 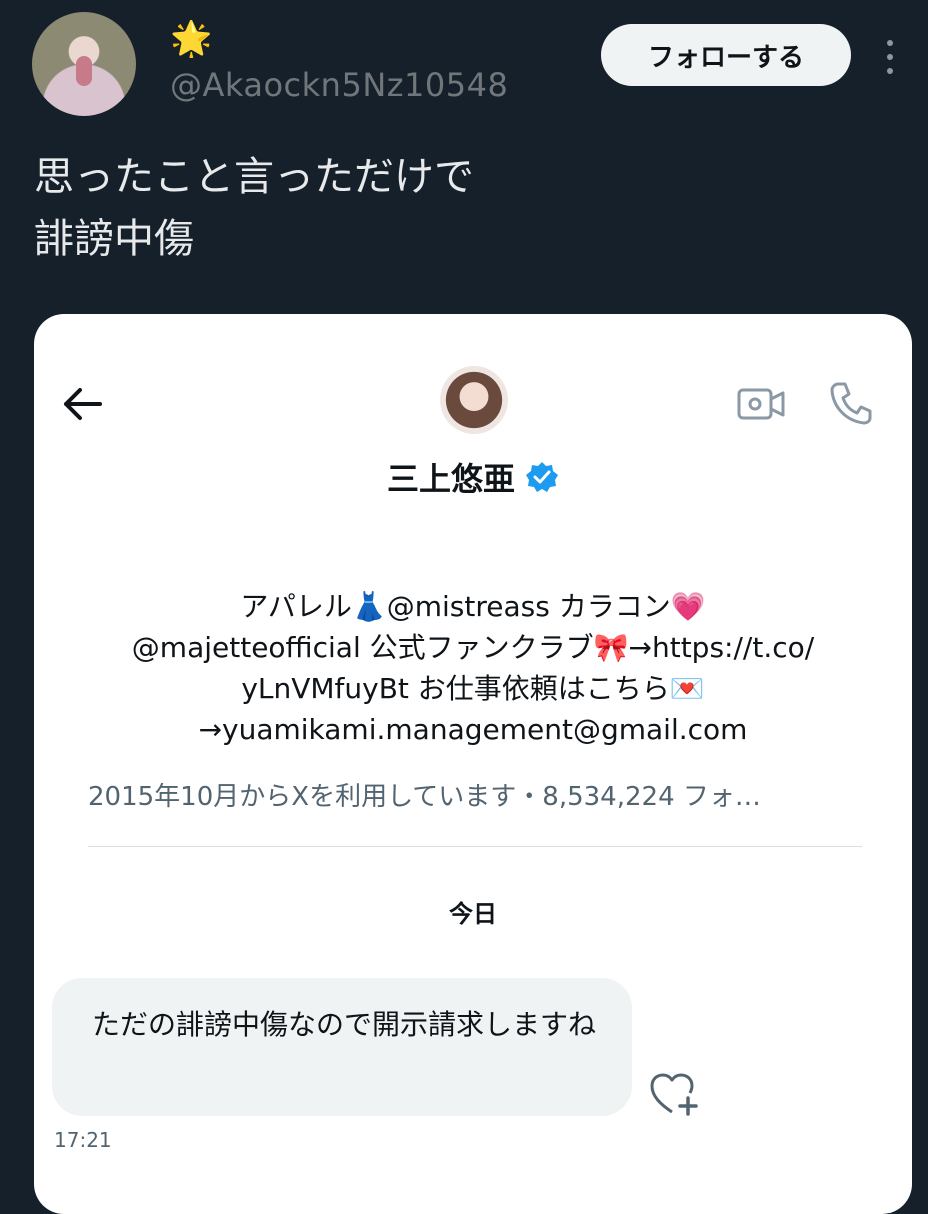 I want to click on add-reaction-icon, so click(x=675, y=1094).